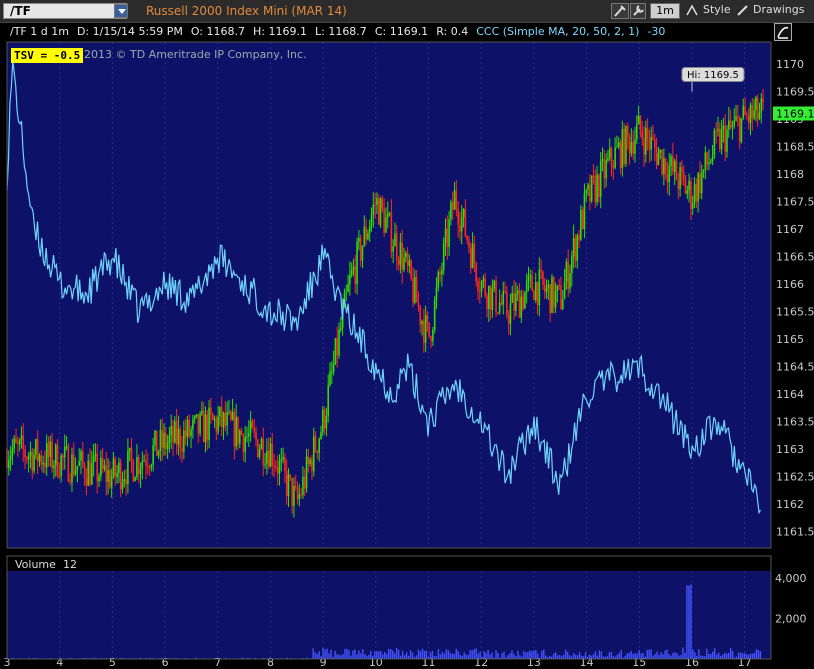 Image resolution: width=814 pixels, height=669 pixels. Describe the element at coordinates (165, 662) in the screenshot. I see `x-tick-label: 6` at that location.